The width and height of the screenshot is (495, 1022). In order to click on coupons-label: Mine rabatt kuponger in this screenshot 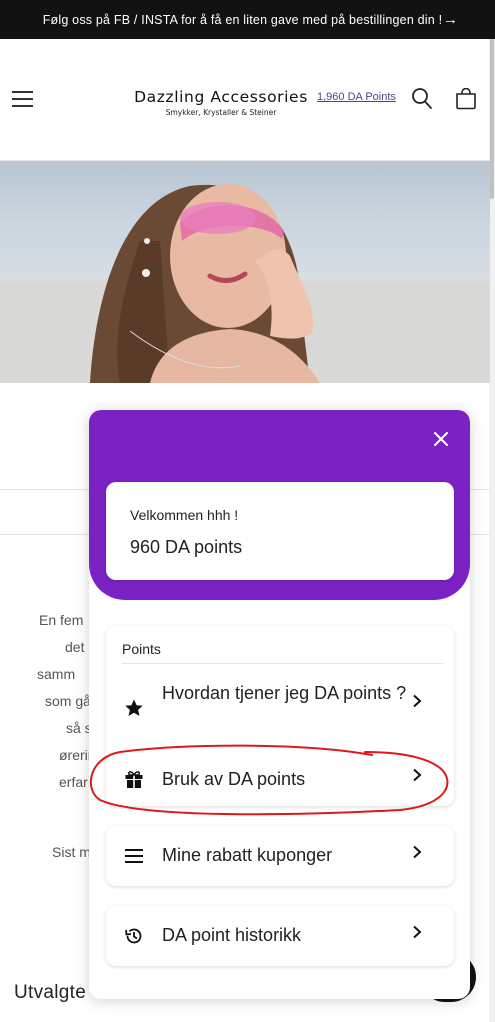, I will do `click(247, 855)`.